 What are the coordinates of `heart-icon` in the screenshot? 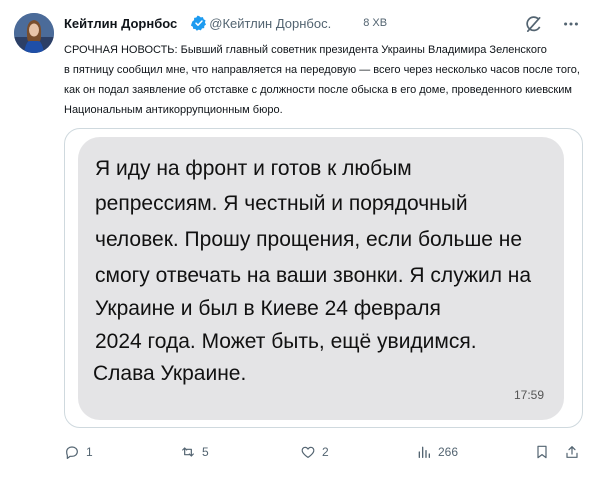 It's located at (308, 452).